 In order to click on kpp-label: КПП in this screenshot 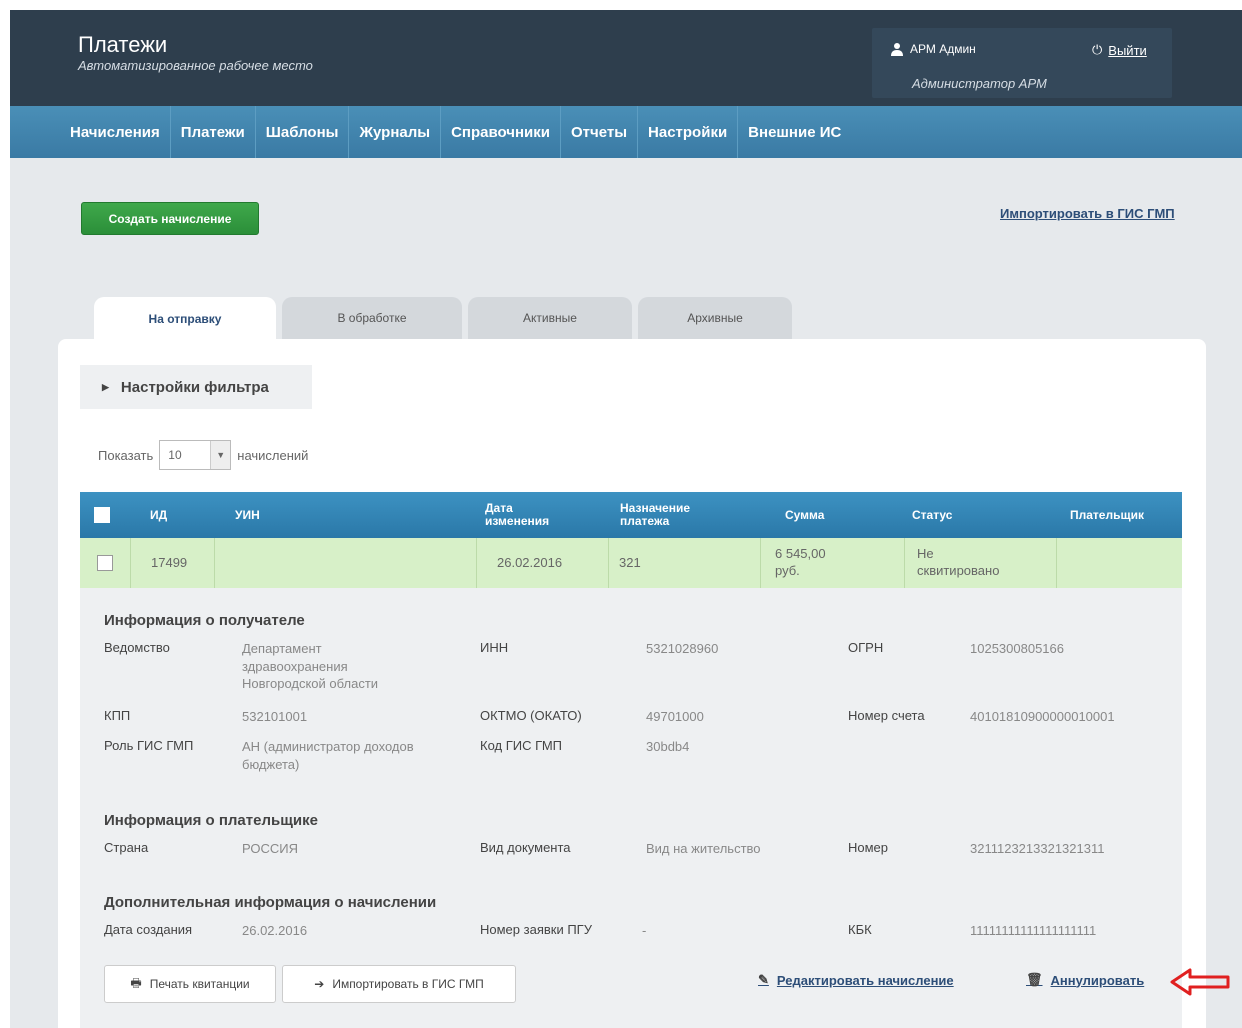, I will do `click(117, 715)`.